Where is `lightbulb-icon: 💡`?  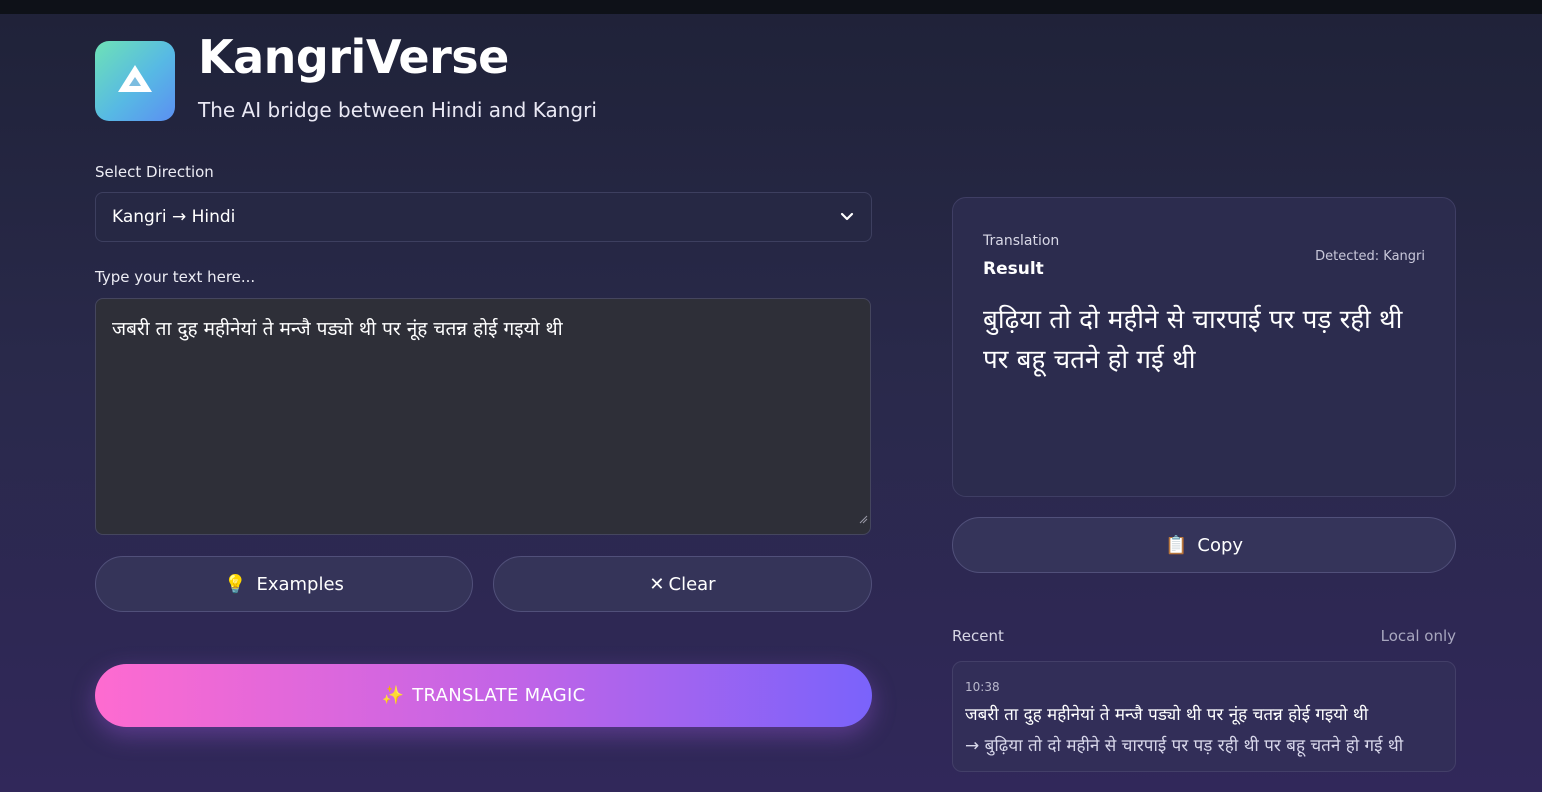 lightbulb-icon: 💡 is located at coordinates (235, 584).